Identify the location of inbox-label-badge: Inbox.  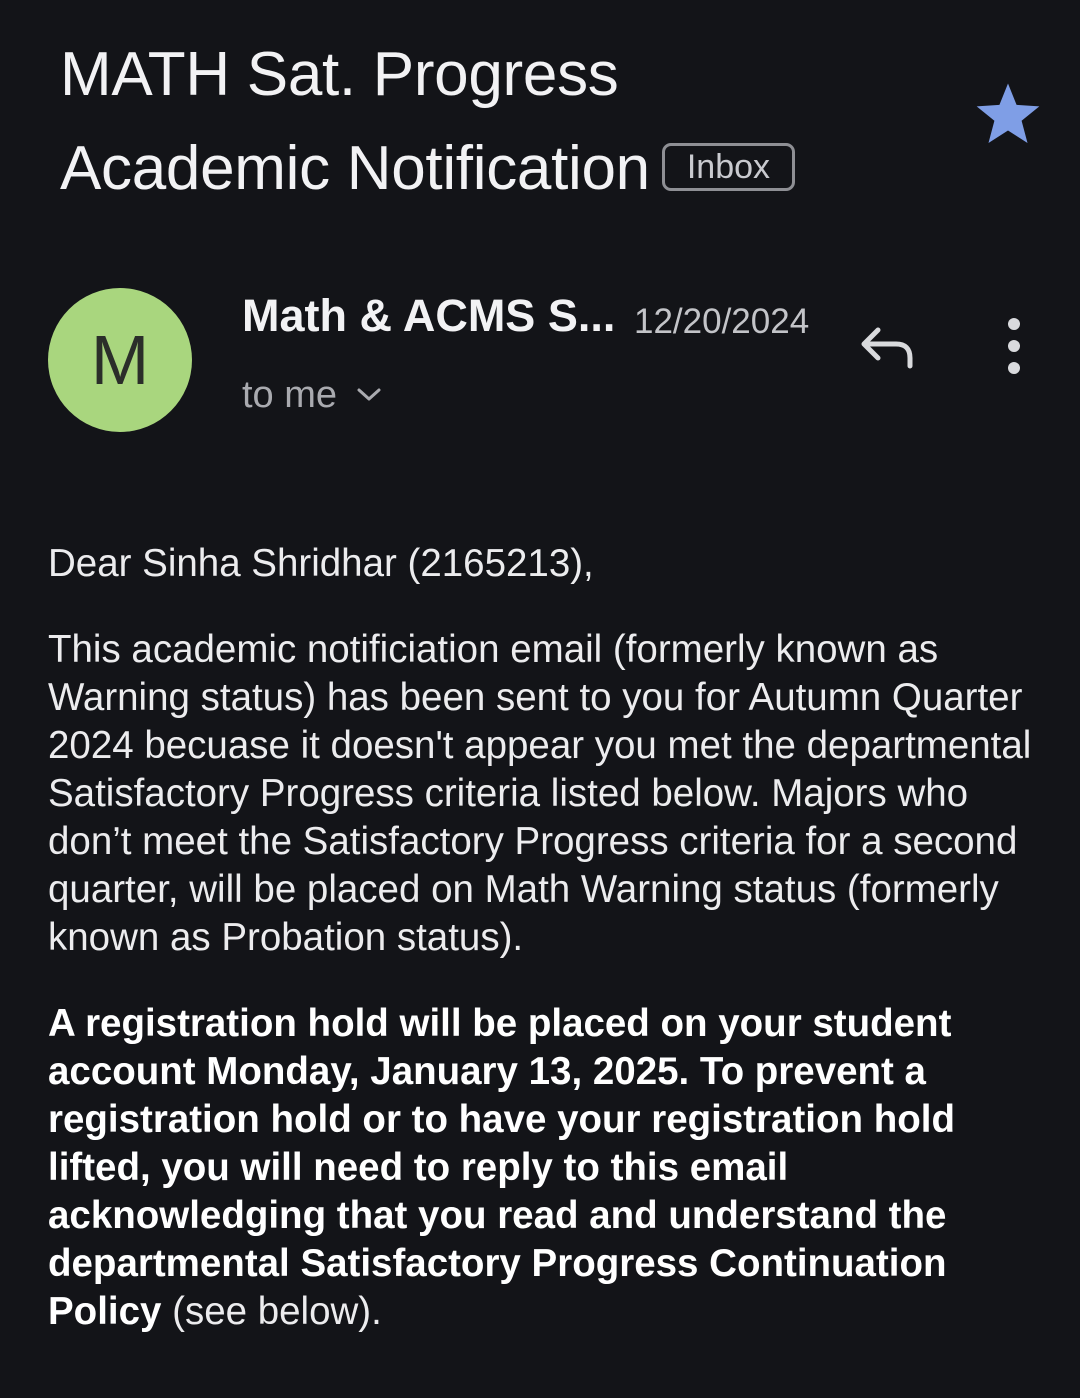
(728, 166).